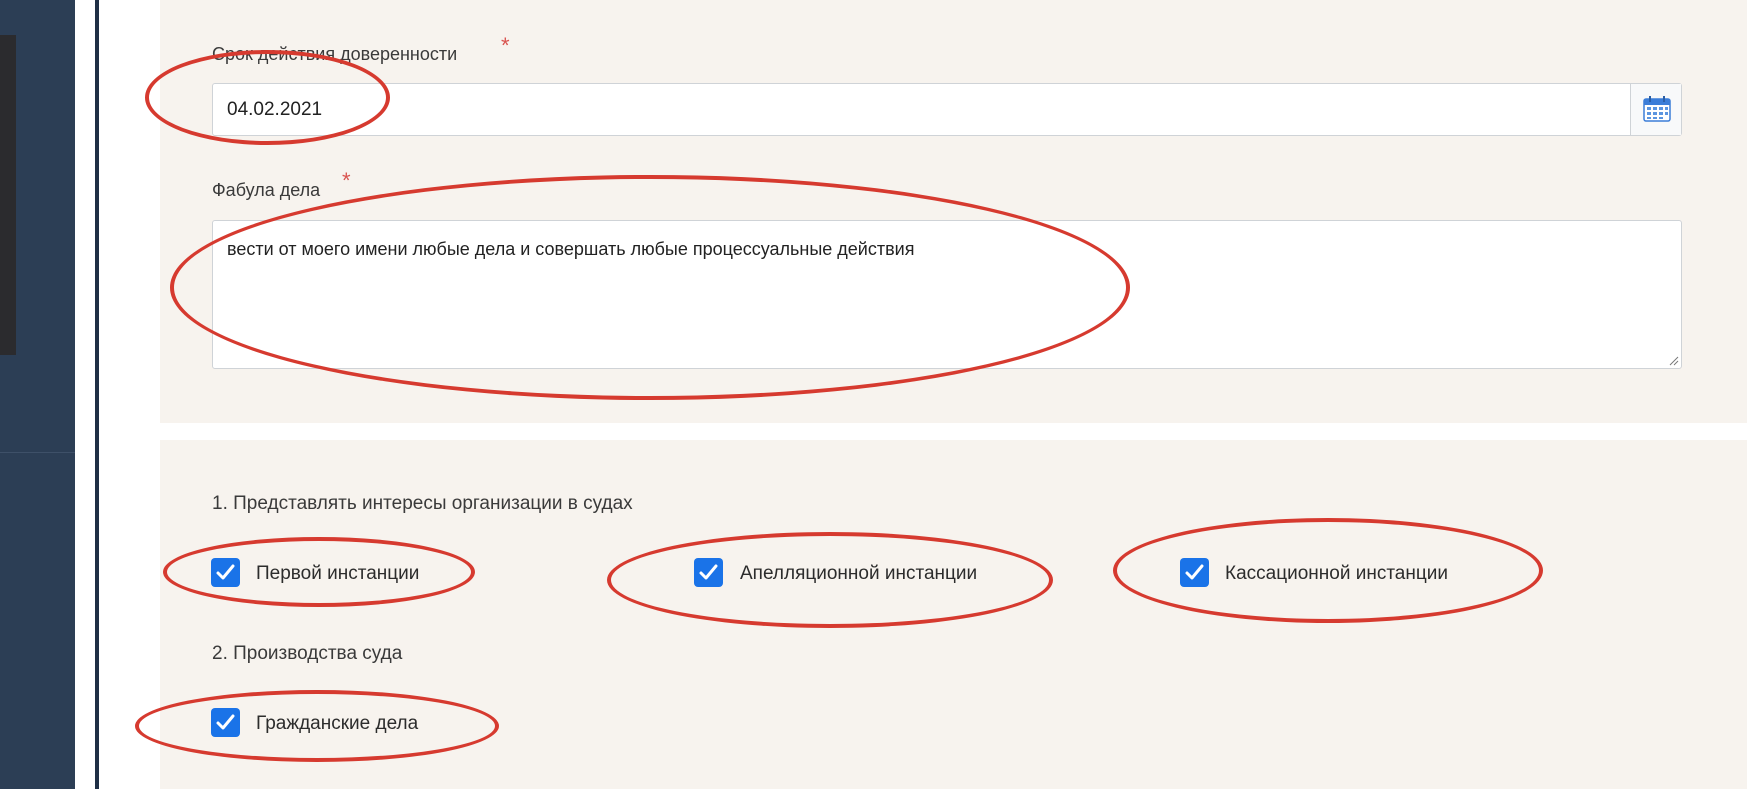  What do you see at coordinates (37, 394) in the screenshot?
I see `sidebar` at bounding box center [37, 394].